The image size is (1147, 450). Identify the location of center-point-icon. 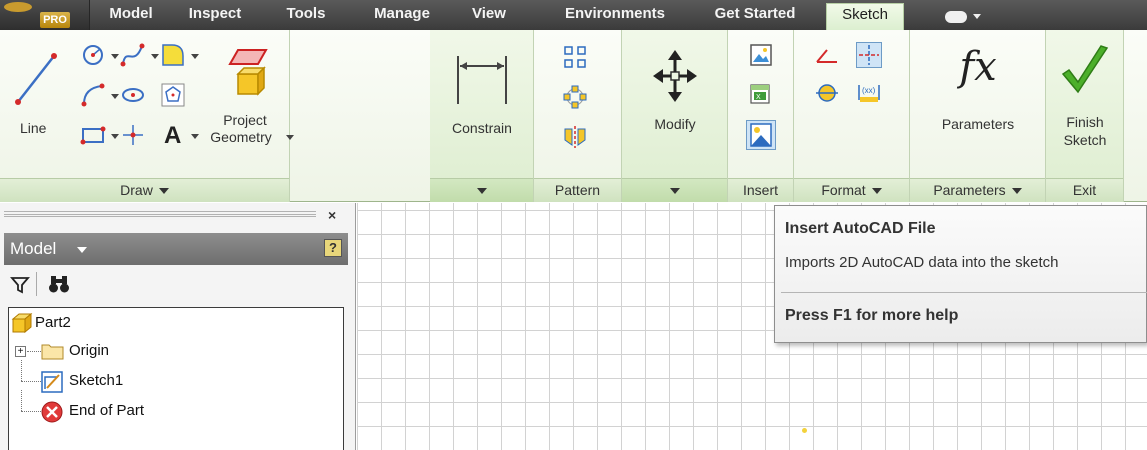
(827, 93).